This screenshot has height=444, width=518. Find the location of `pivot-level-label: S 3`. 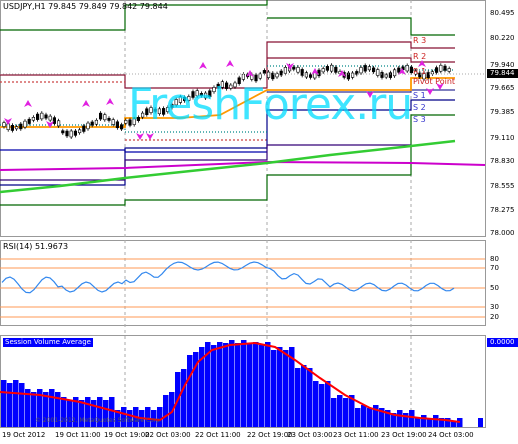

pivot-level-label: S 3 is located at coordinates (419, 119).